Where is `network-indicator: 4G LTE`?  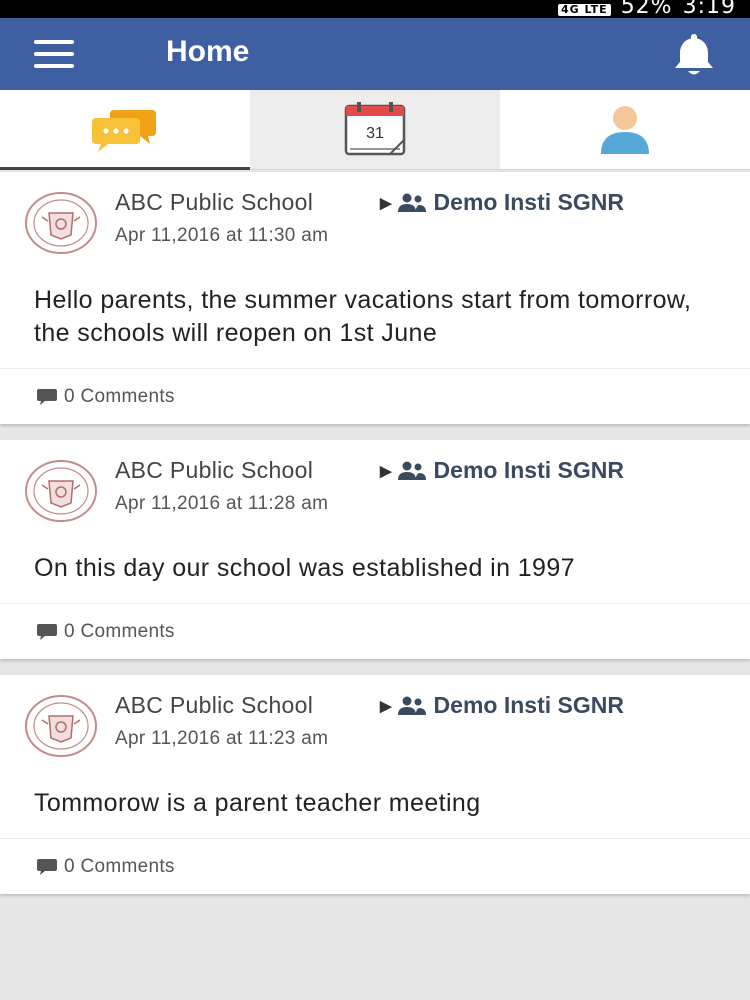
network-indicator: 4G LTE is located at coordinates (584, 9).